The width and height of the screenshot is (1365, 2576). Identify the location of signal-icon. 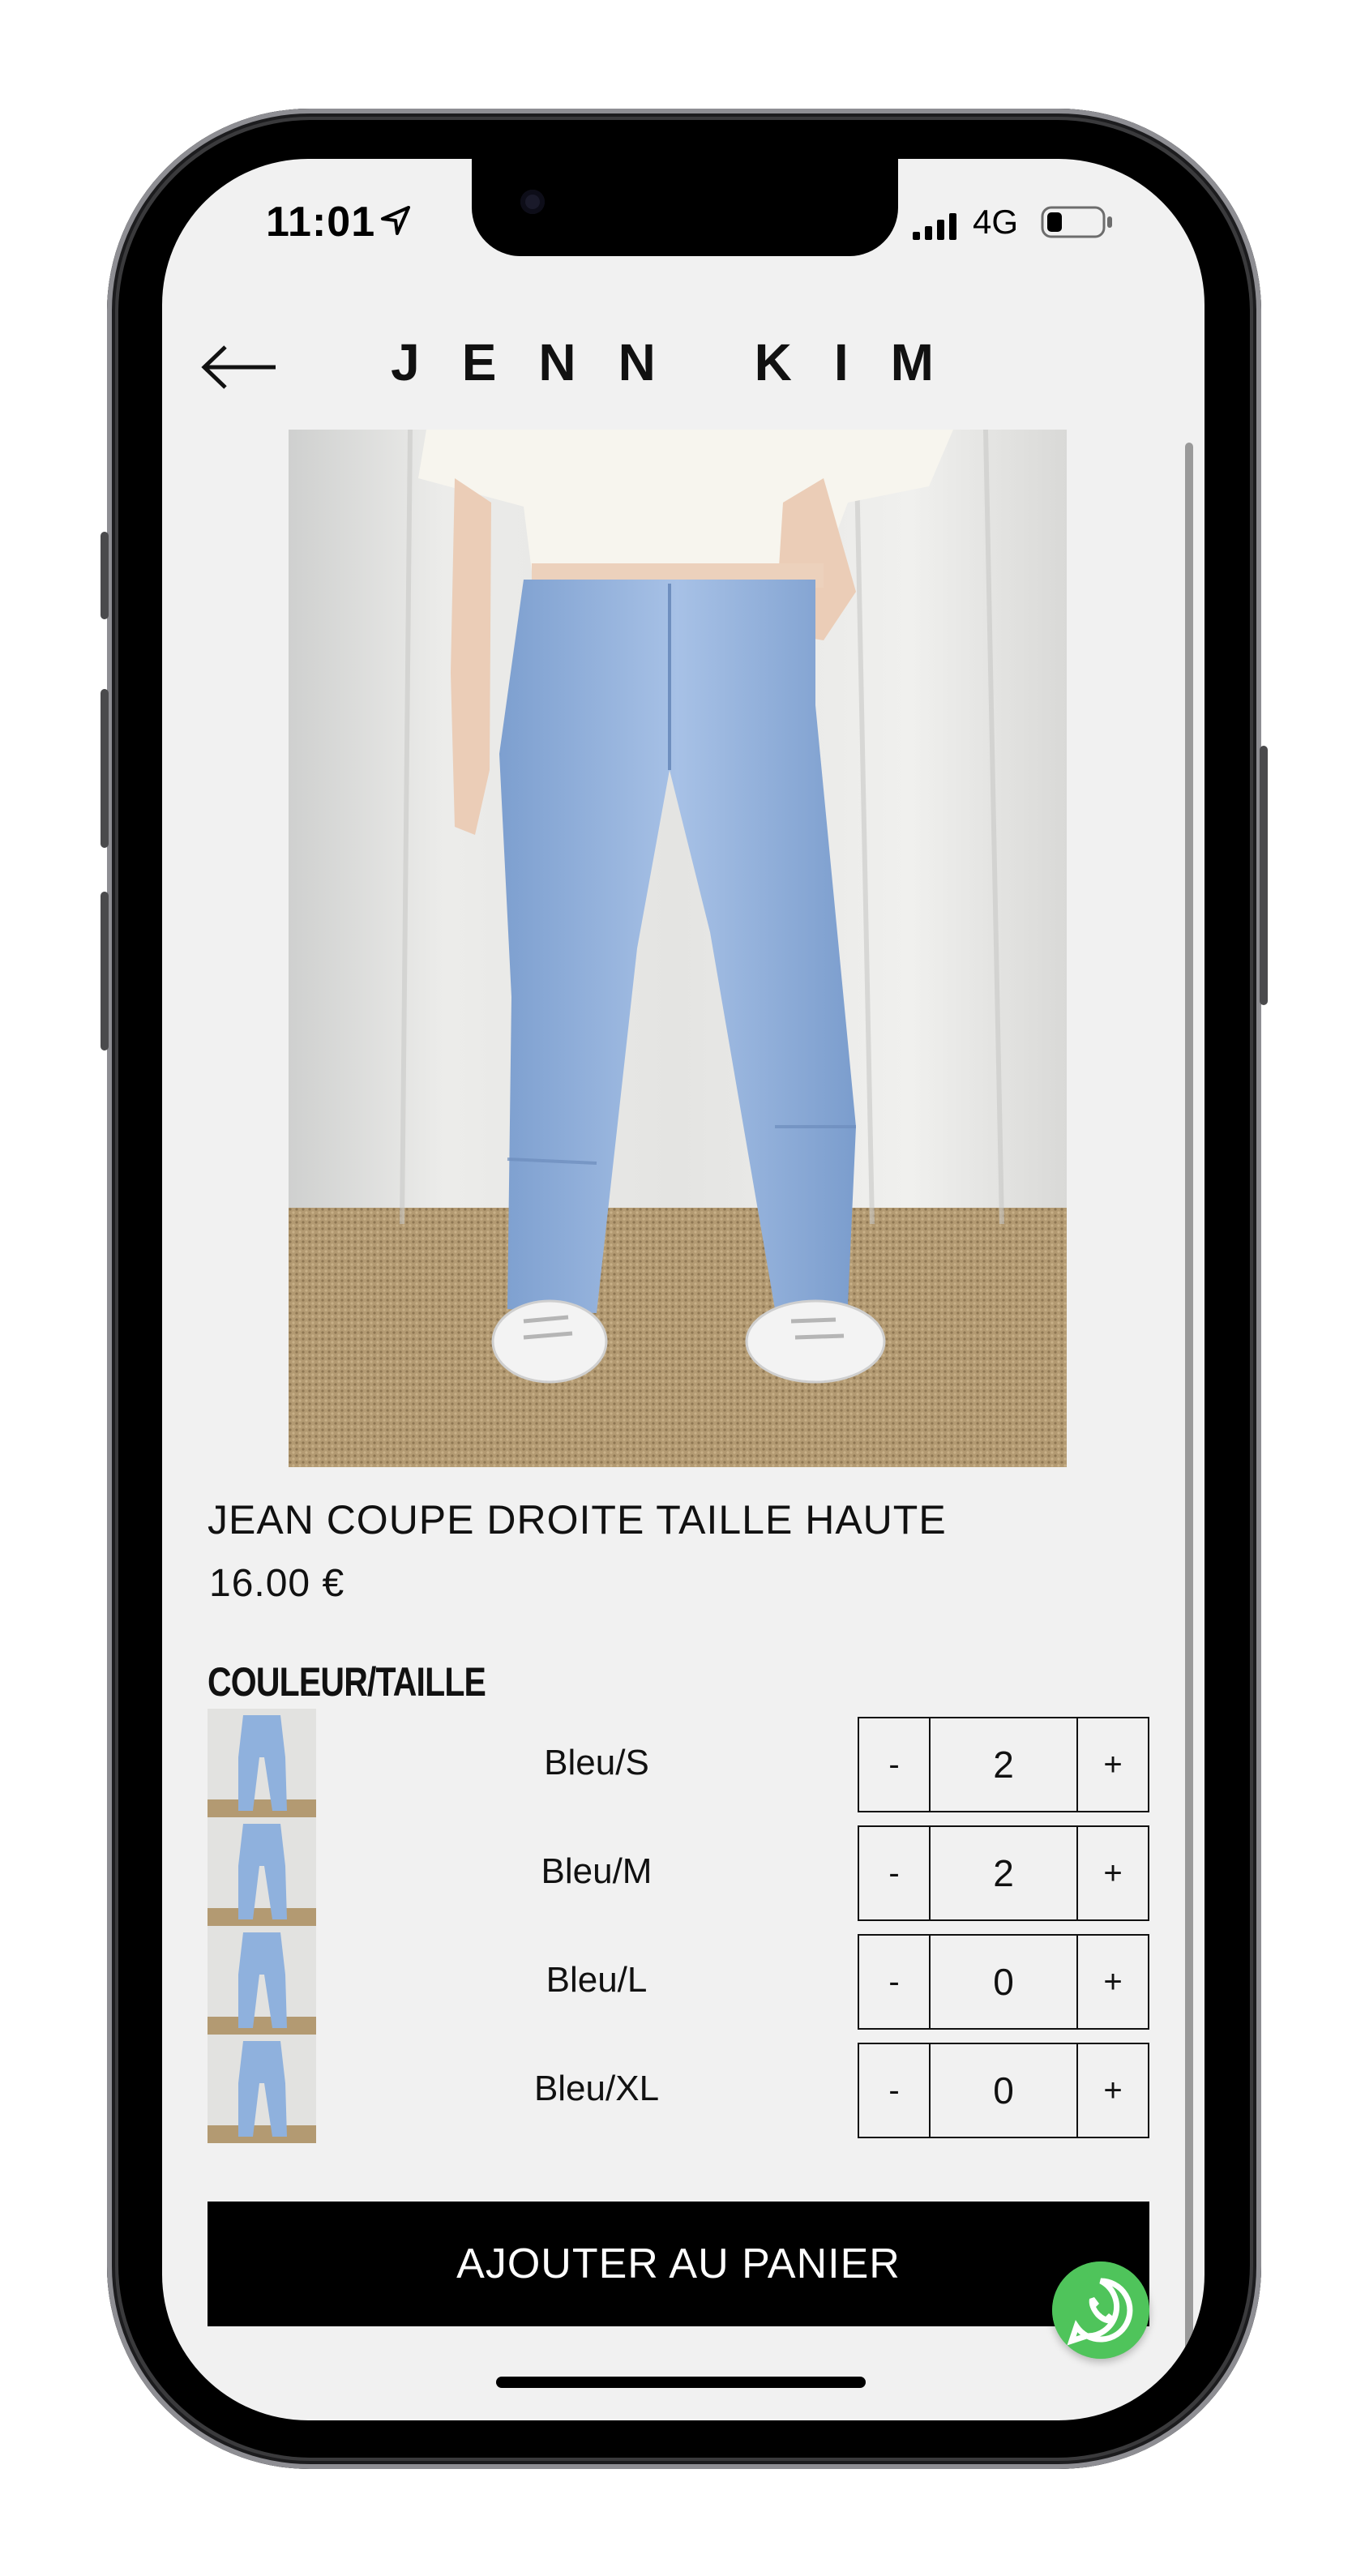
(934, 226).